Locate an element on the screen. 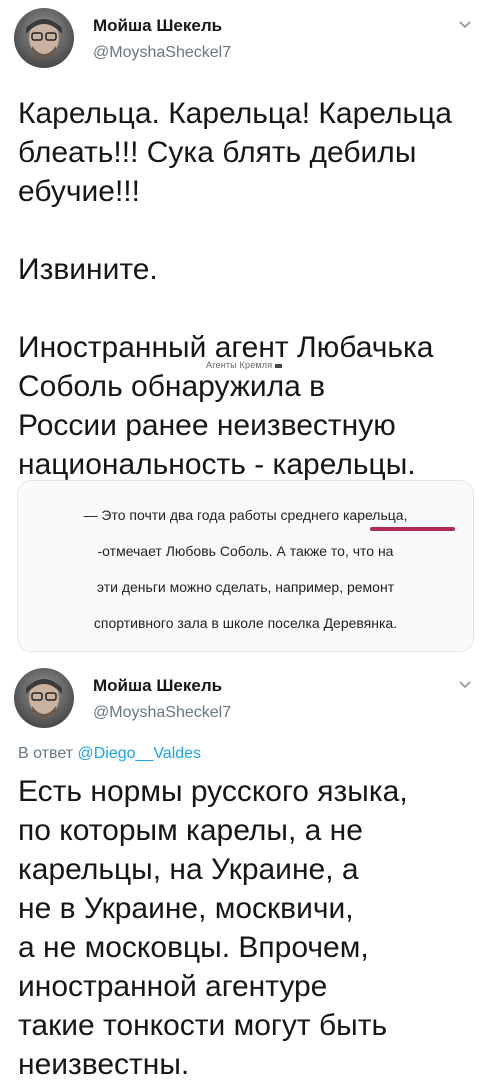 The width and height of the screenshot is (487, 1084). text-line: Карельца. Карельца! Карельца is located at coordinates (235, 113).